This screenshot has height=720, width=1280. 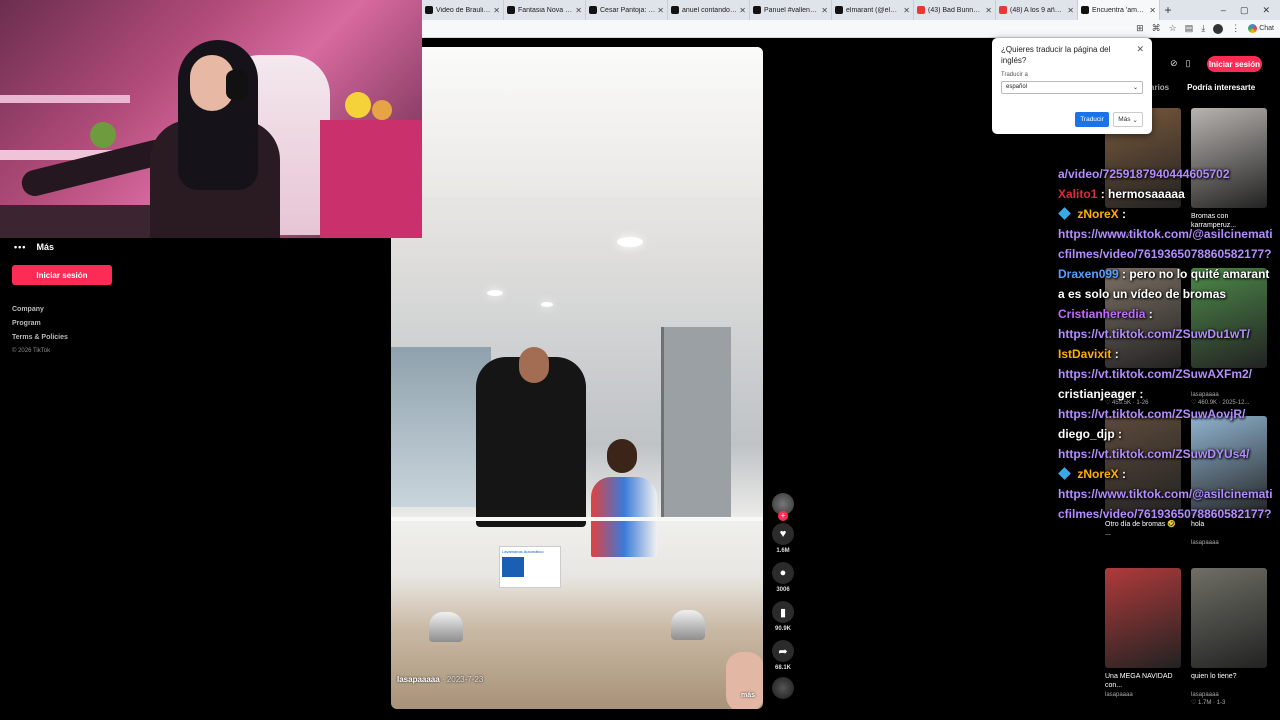 I want to click on downloads-icon: ⤓, so click(x=1203, y=28).